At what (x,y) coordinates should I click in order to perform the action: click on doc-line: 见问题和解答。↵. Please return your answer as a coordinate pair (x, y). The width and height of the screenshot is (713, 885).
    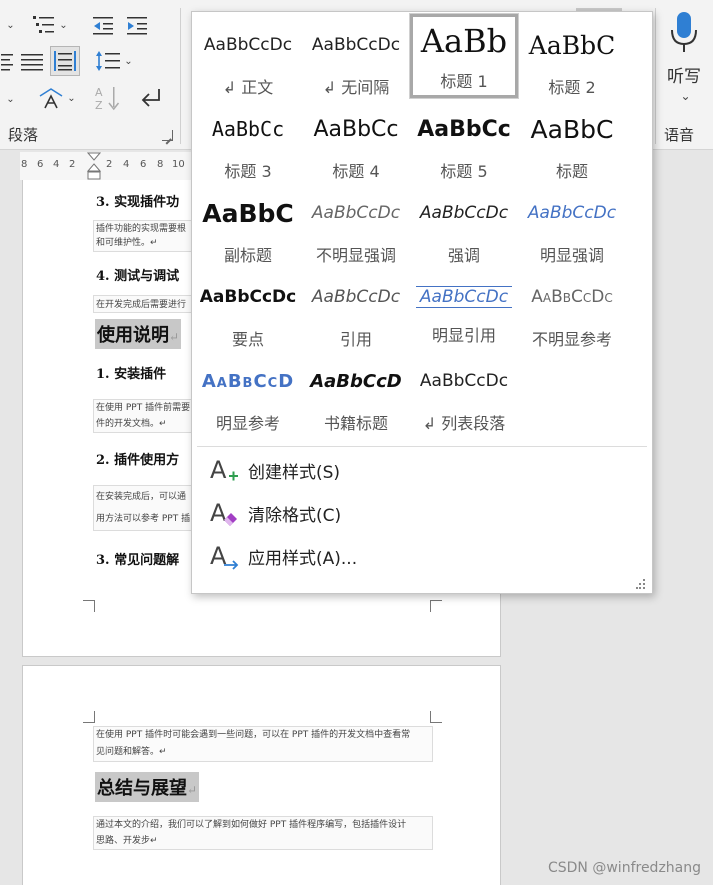
    Looking at the image, I should click on (131, 752).